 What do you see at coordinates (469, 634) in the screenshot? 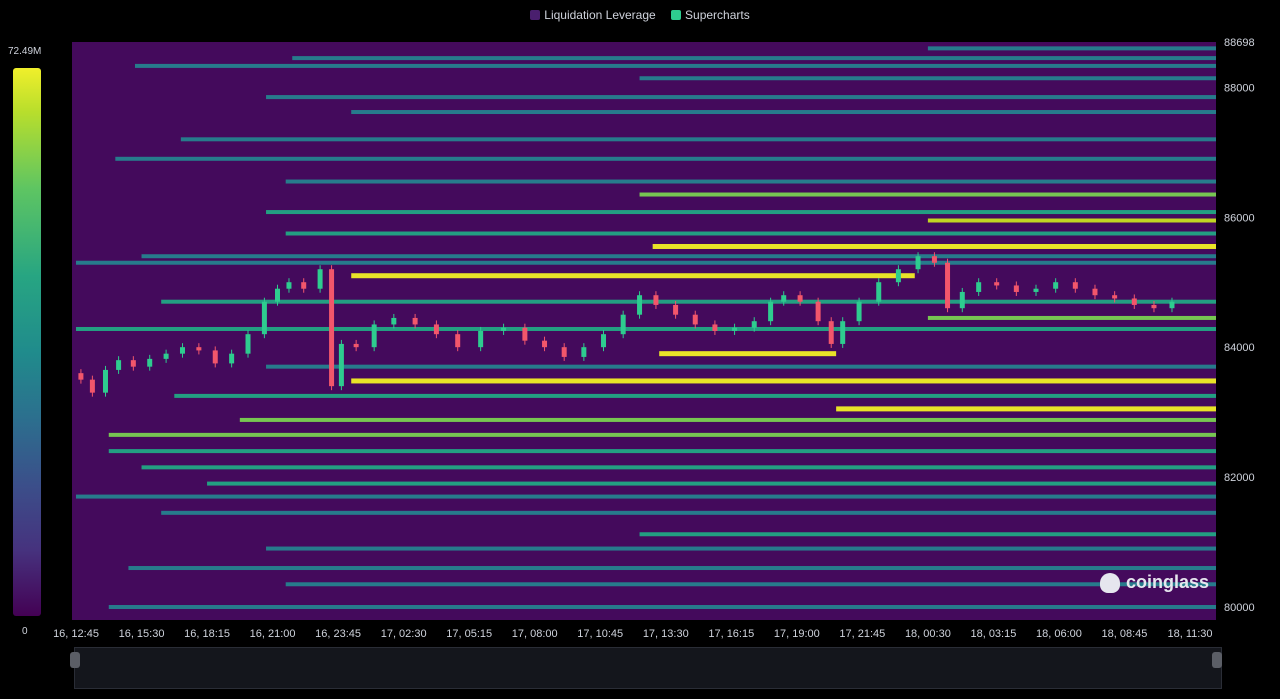
I see `x-tick-label: 17, 05:15` at bounding box center [469, 634].